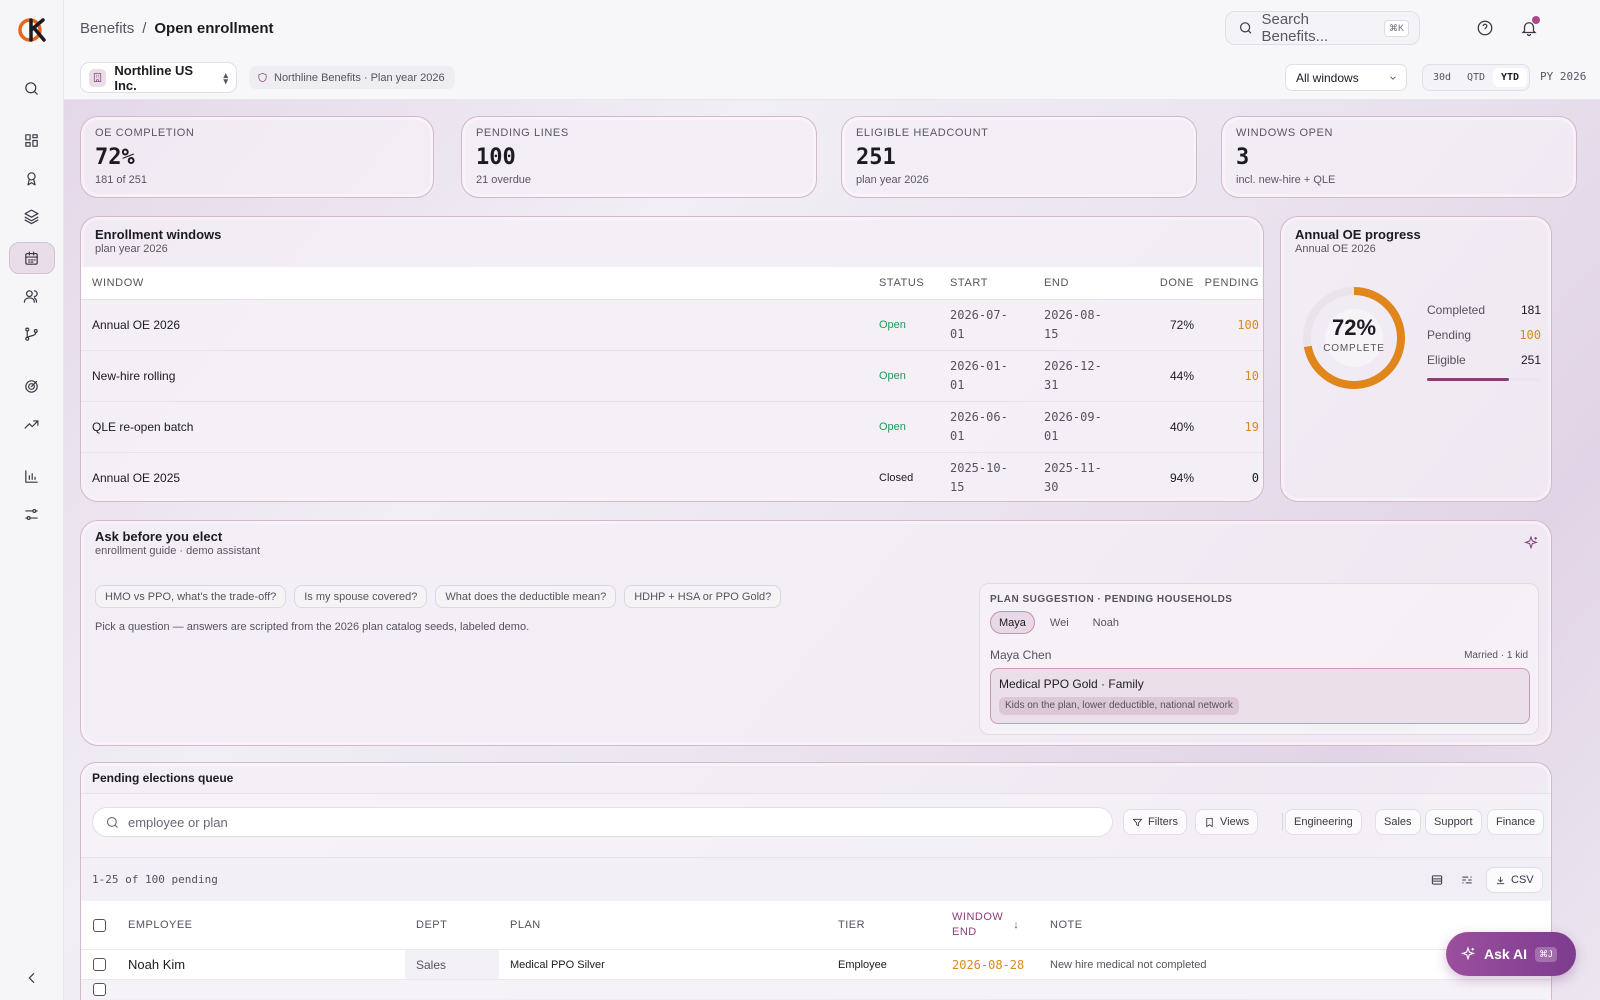 The height and width of the screenshot is (1000, 1600). What do you see at coordinates (32, 514) in the screenshot?
I see `sliders-icon` at bounding box center [32, 514].